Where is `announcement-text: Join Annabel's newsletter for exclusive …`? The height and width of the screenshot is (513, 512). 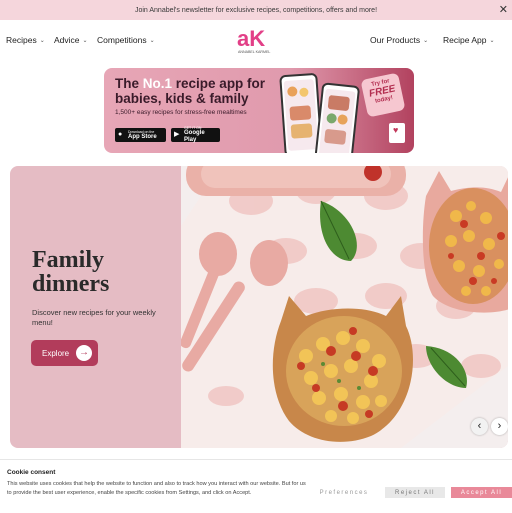
announcement-text: Join Annabel's newsletter for exclusive … is located at coordinates (256, 10).